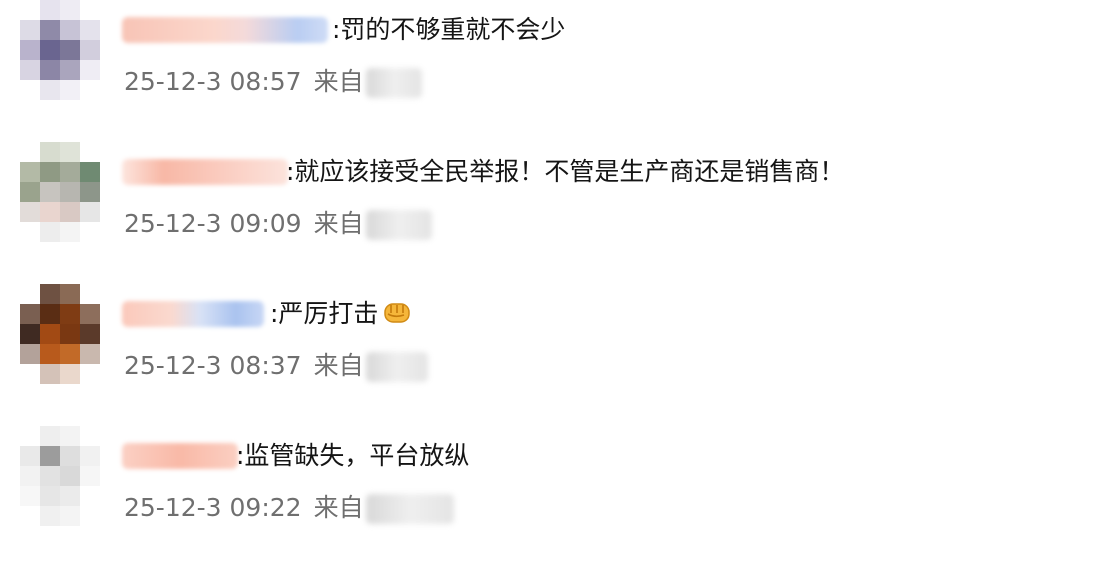 Image resolution: width=1104 pixels, height=572 pixels. Describe the element at coordinates (213, 223) in the screenshot. I see `timestamp: 25-12-3 09:09` at that location.